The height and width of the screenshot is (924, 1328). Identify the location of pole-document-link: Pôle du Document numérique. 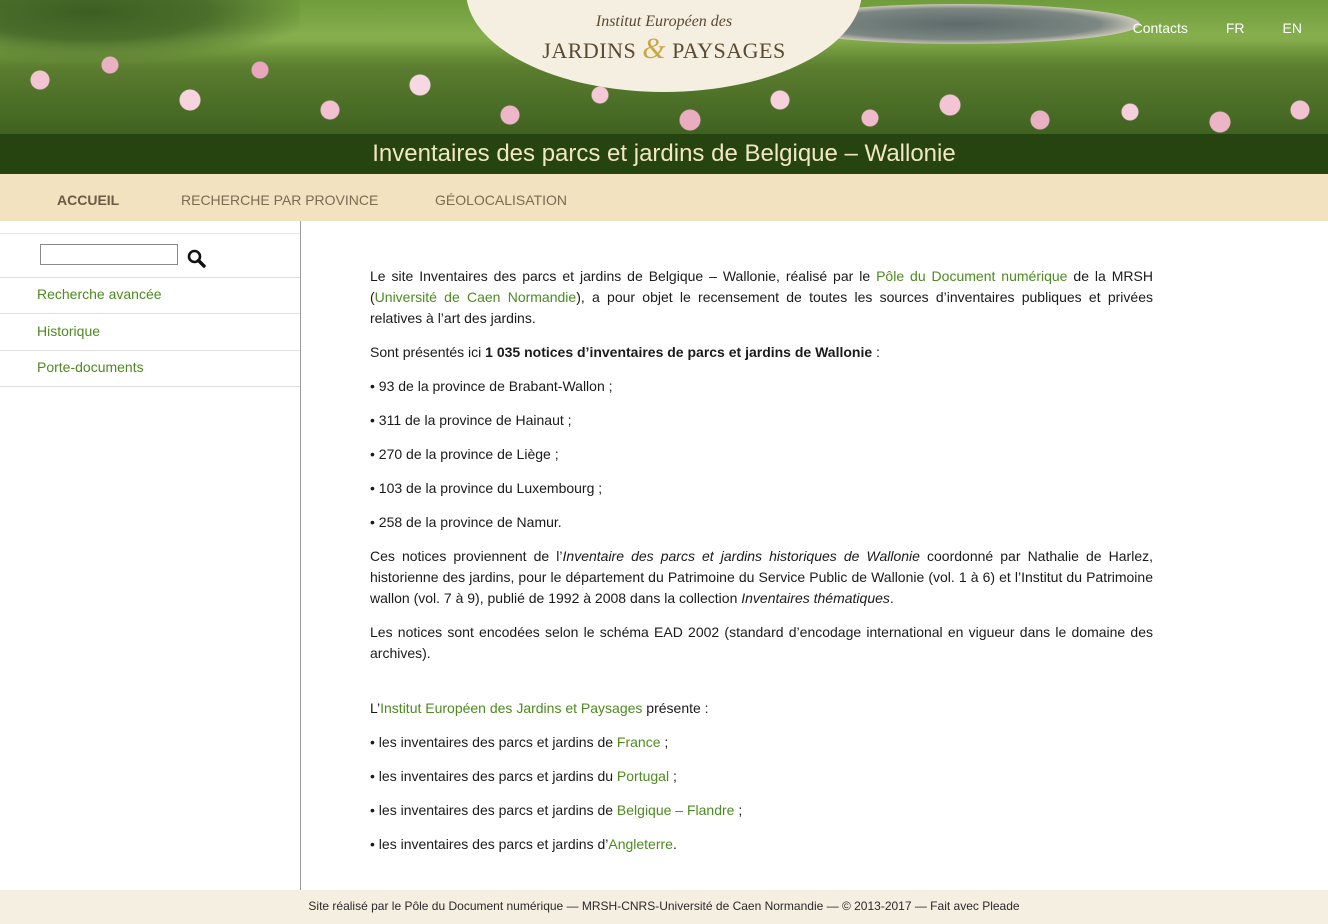
(971, 276).